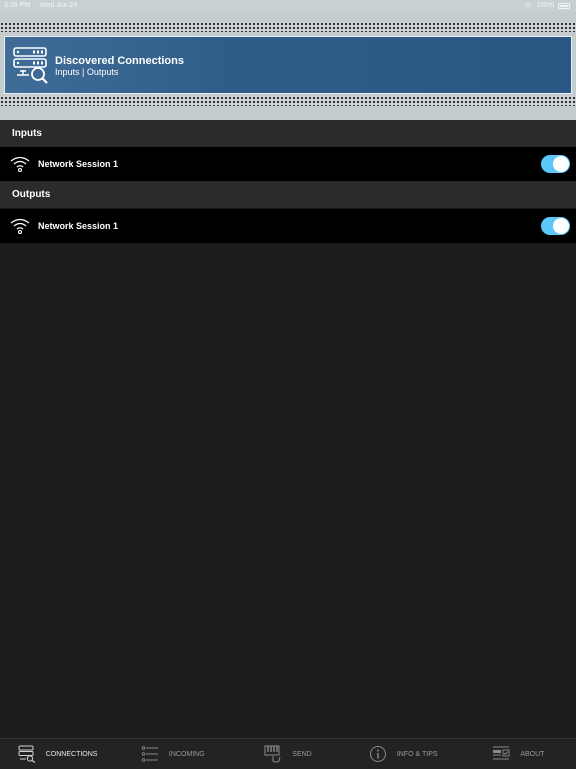 This screenshot has width=576, height=769. I want to click on connections-logo-icon, so click(30, 65).